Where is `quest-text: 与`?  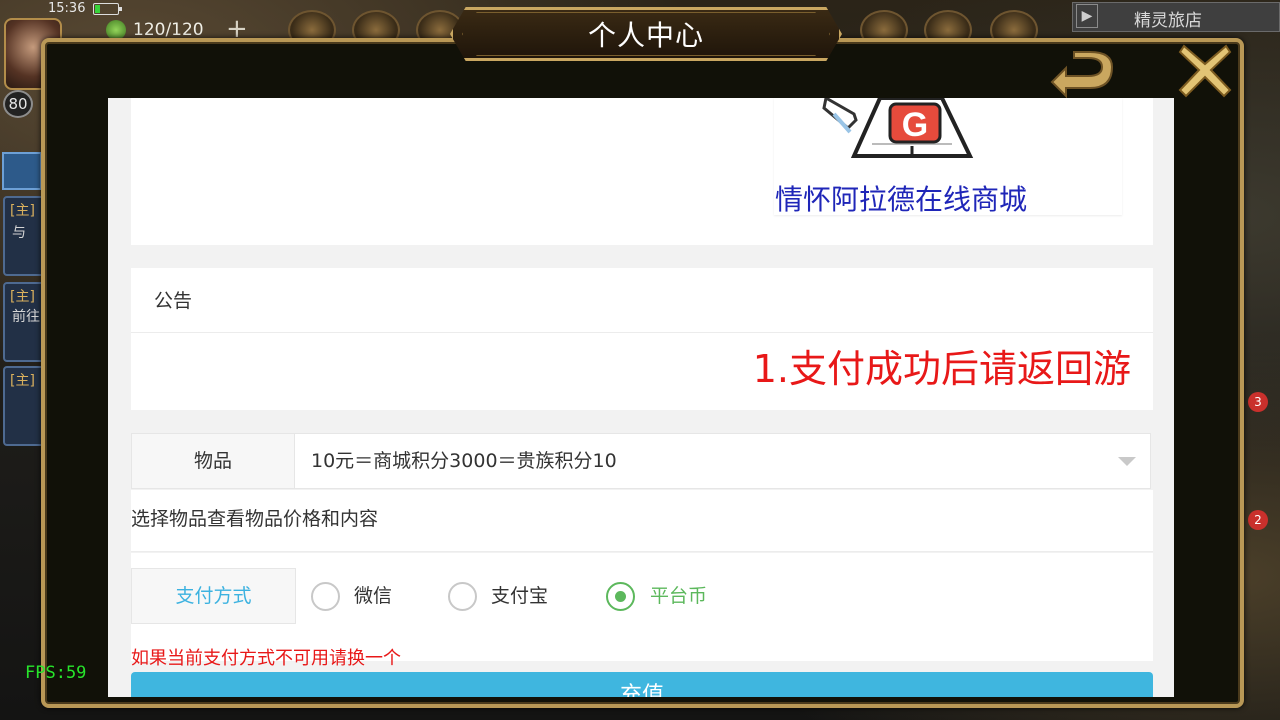 quest-text: 与 is located at coordinates (19, 233).